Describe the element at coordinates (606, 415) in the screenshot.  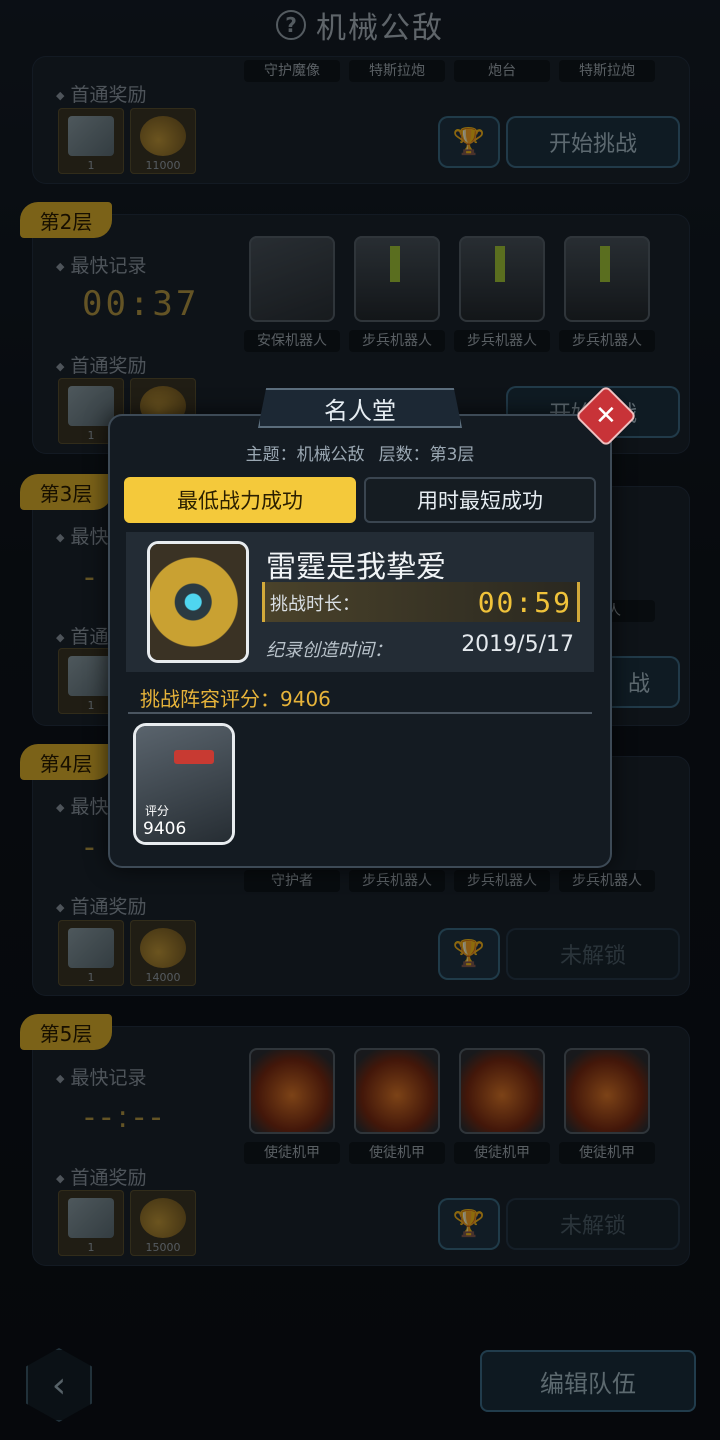
I see `close-icon: ✕` at that location.